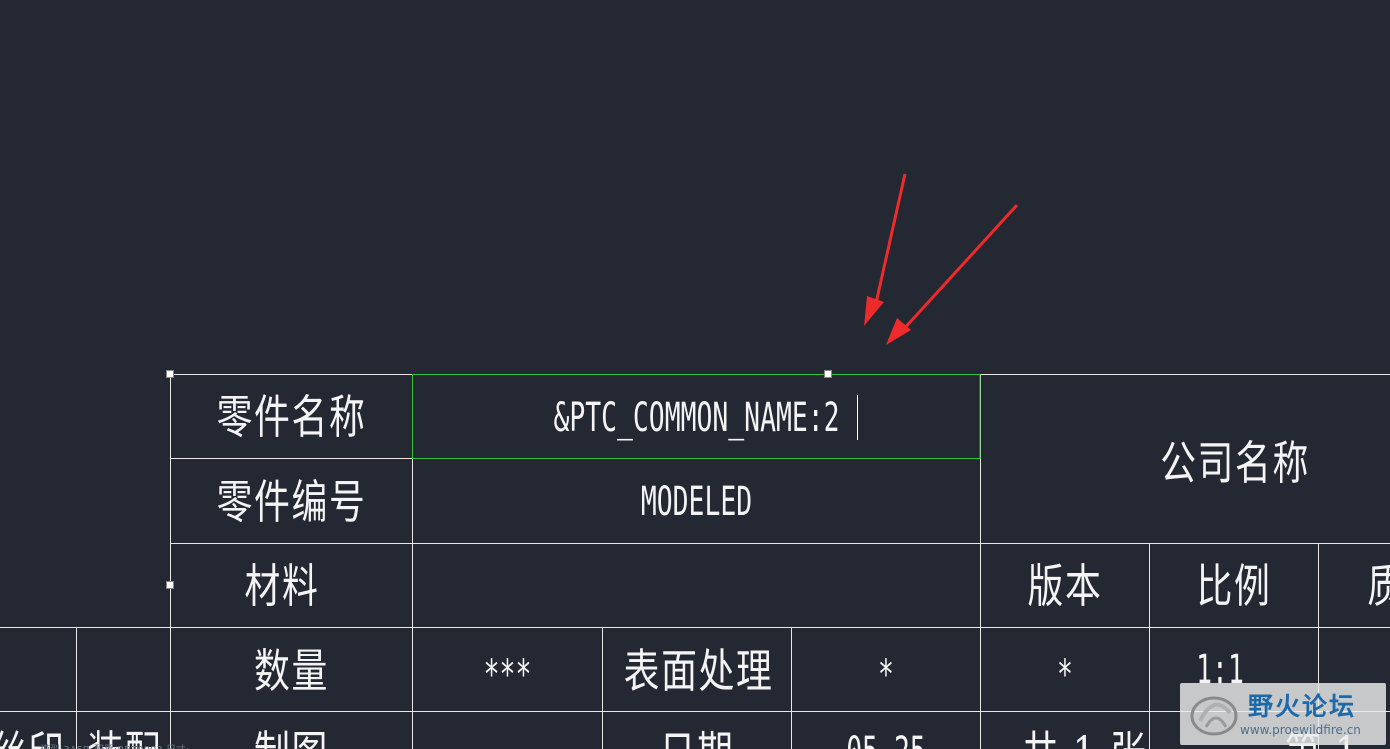 Image resolution: width=1390 pixels, height=749 pixels. What do you see at coordinates (1235, 463) in the screenshot?
I see `company-name: 公司名称` at bounding box center [1235, 463].